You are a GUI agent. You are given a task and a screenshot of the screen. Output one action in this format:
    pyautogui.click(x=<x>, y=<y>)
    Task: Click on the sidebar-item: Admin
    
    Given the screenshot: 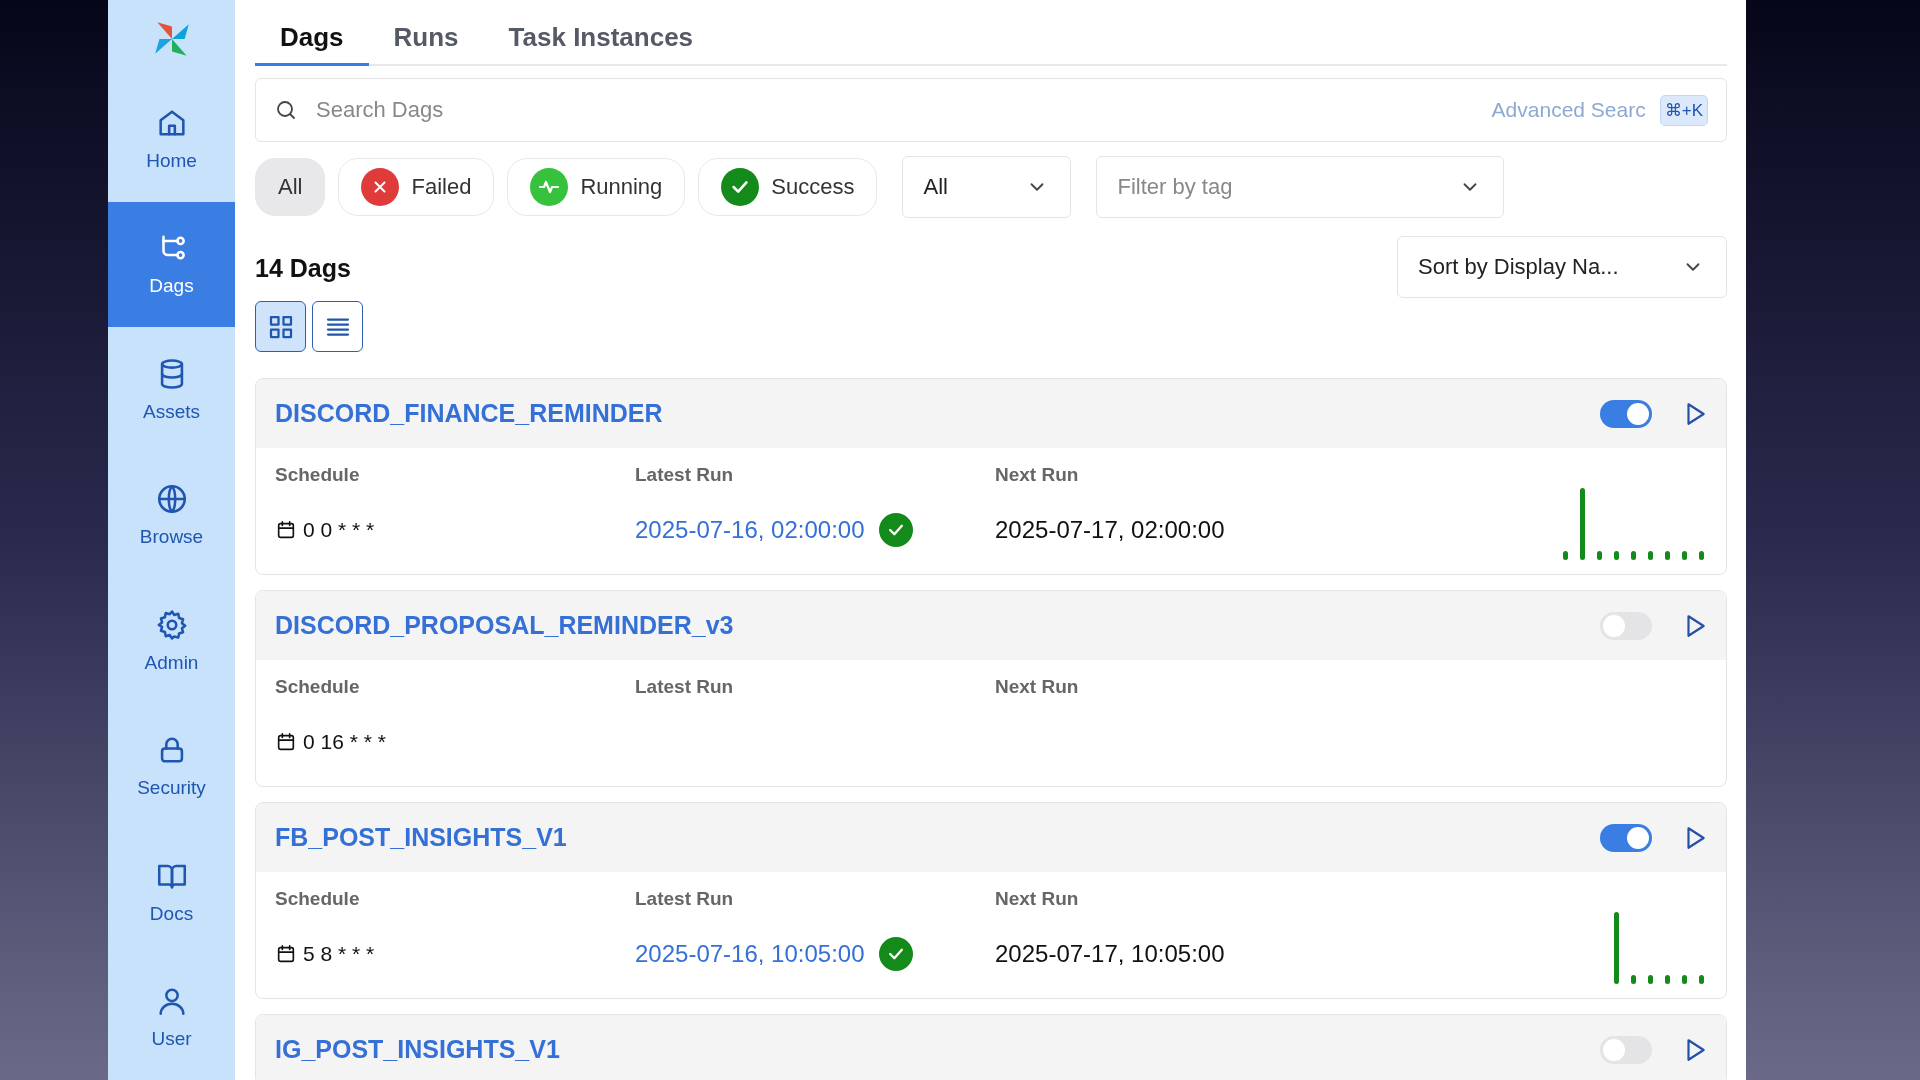 What is the action you would take?
    pyautogui.click(x=171, y=641)
    